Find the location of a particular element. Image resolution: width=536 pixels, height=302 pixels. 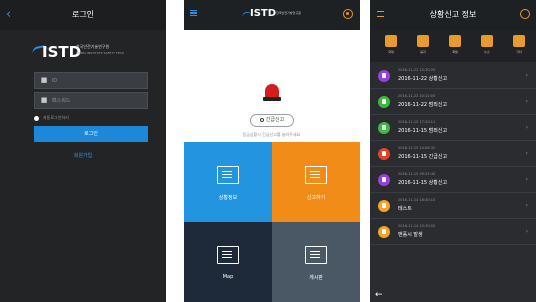

etc-icon is located at coordinates (519, 41).